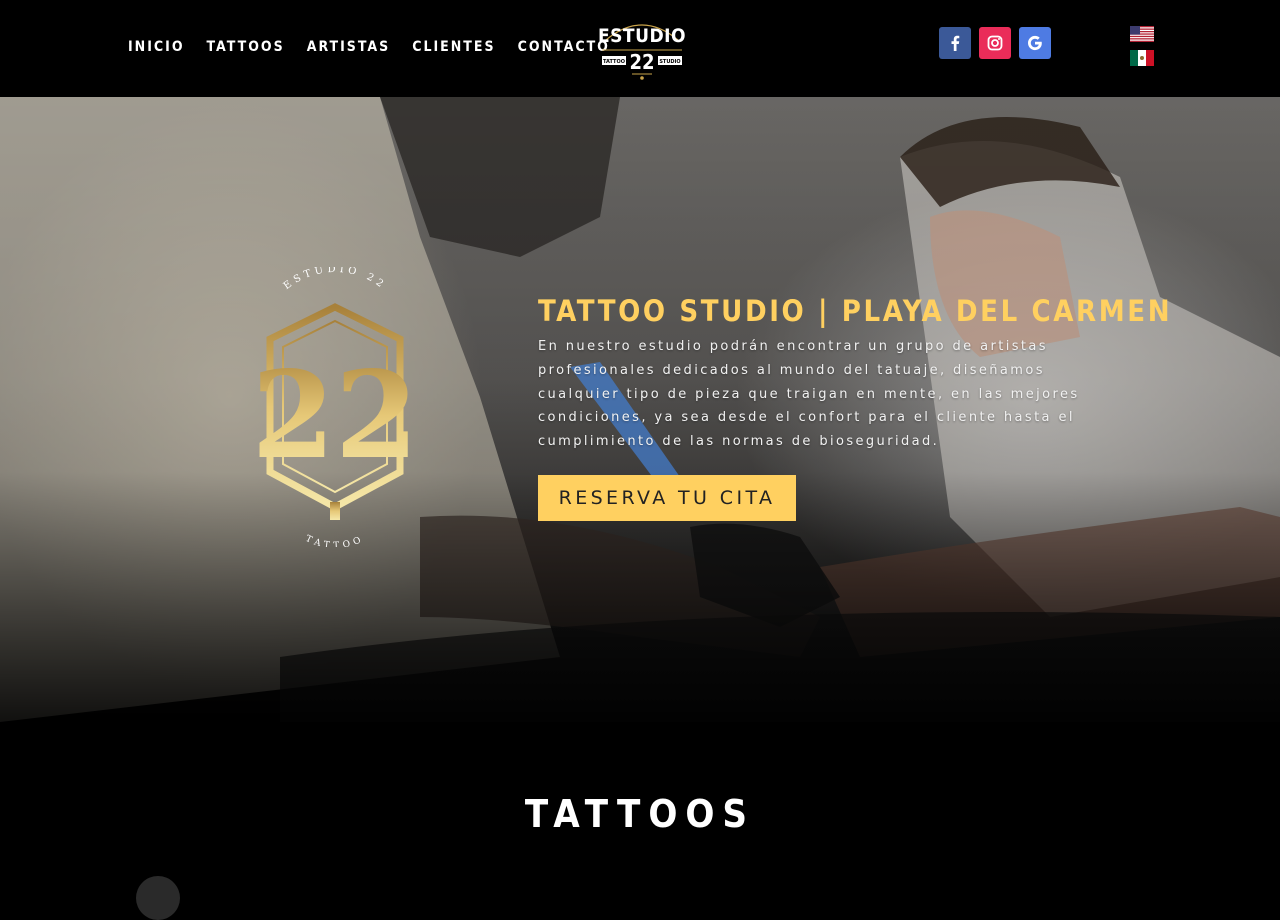 The height and width of the screenshot is (920, 1280). I want to click on google-icon, so click(1035, 43).